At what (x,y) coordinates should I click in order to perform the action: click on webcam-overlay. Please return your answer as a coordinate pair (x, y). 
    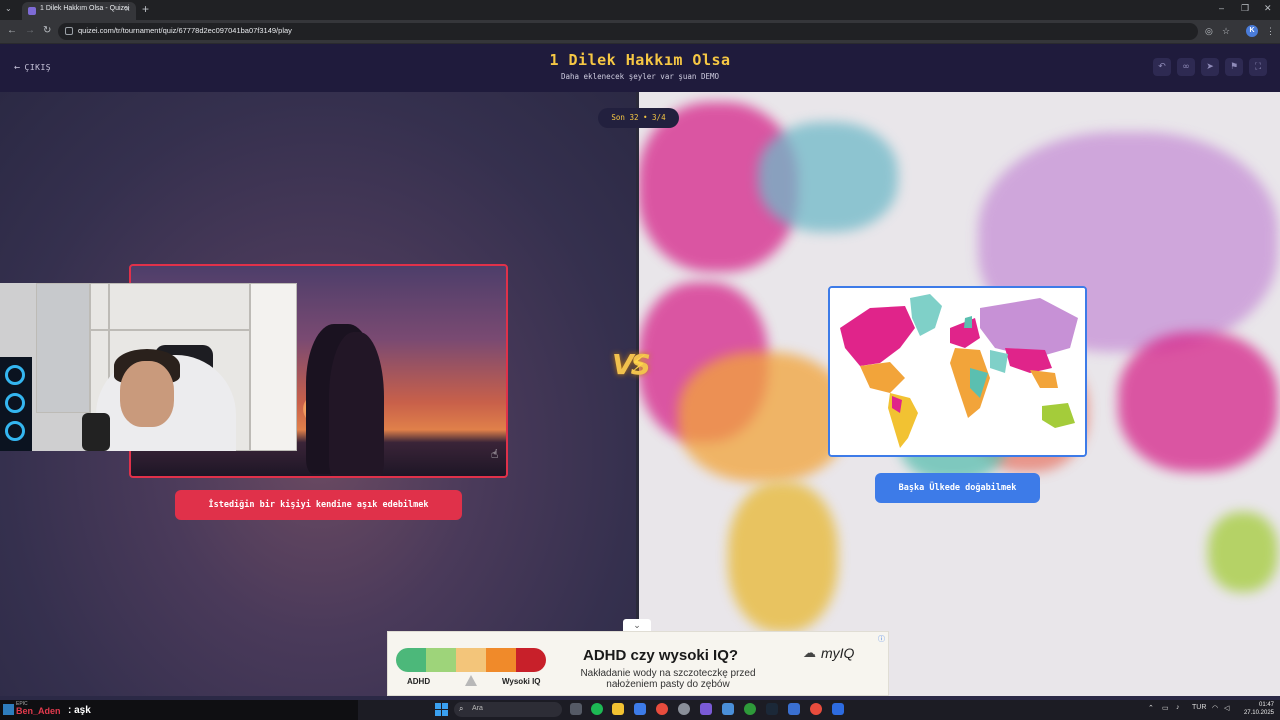
    Looking at the image, I should click on (148, 367).